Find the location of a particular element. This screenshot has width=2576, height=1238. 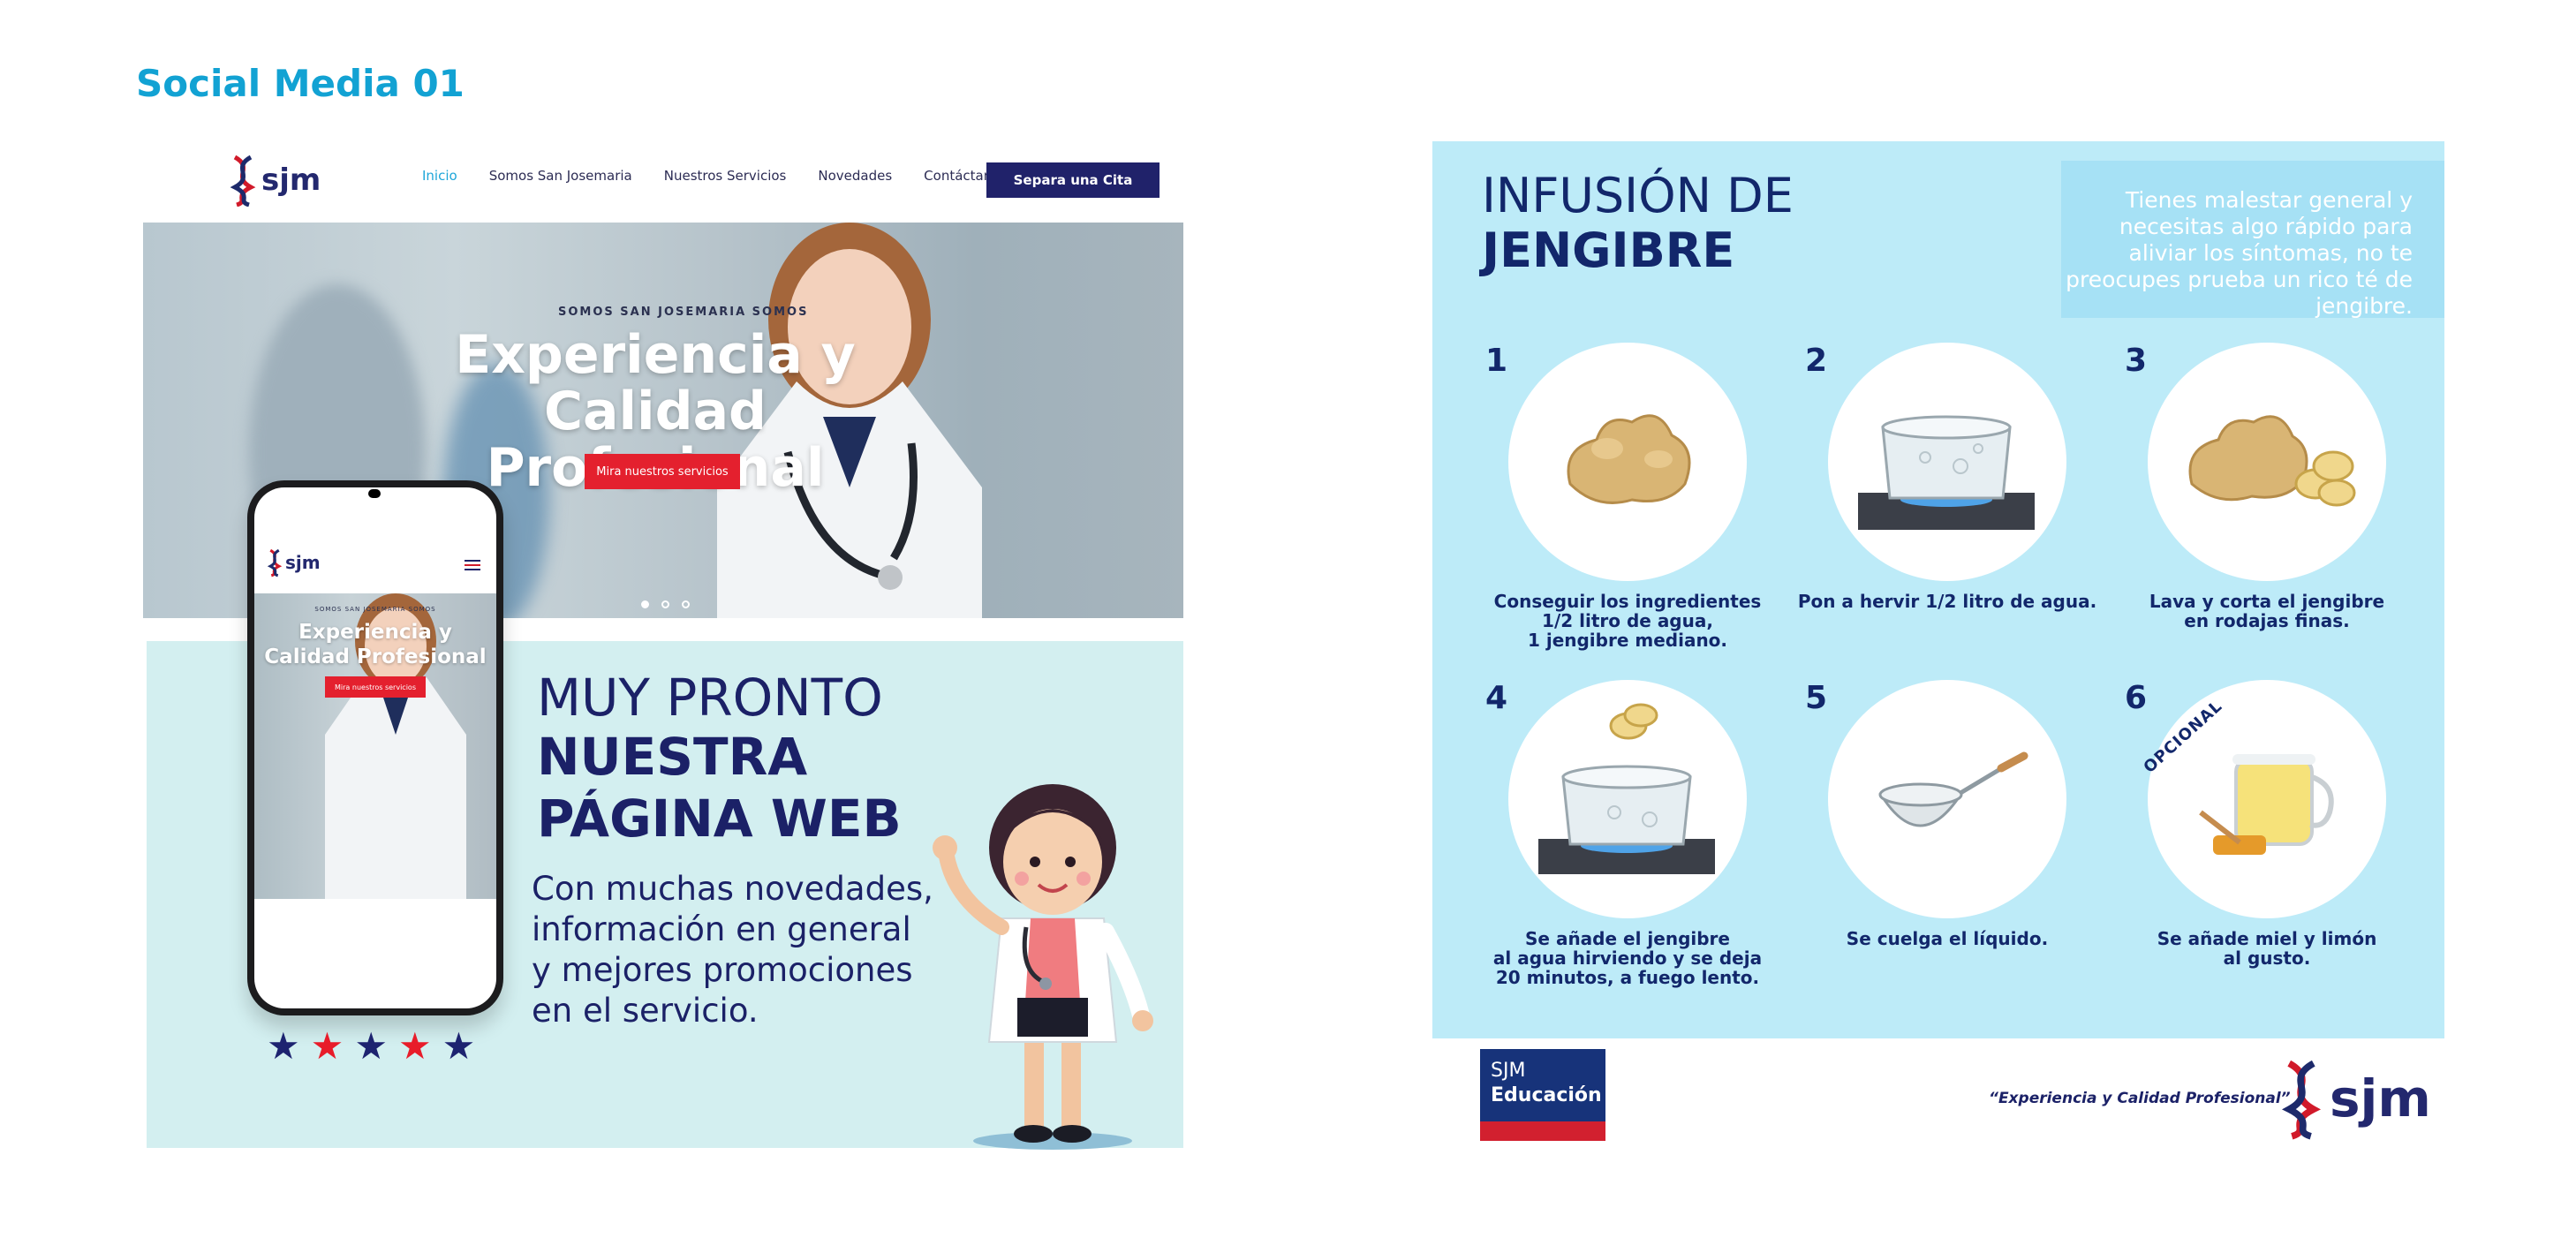

nav-somos: Somos San Josemaria is located at coordinates (560, 176).